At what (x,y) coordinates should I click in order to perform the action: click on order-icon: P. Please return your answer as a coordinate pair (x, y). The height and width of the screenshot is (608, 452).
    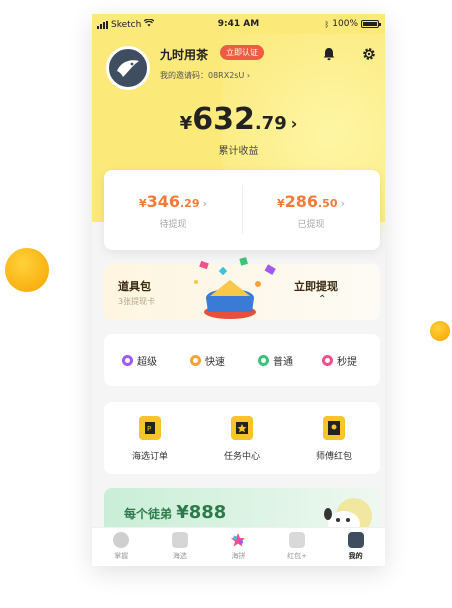
    Looking at the image, I should click on (150, 428).